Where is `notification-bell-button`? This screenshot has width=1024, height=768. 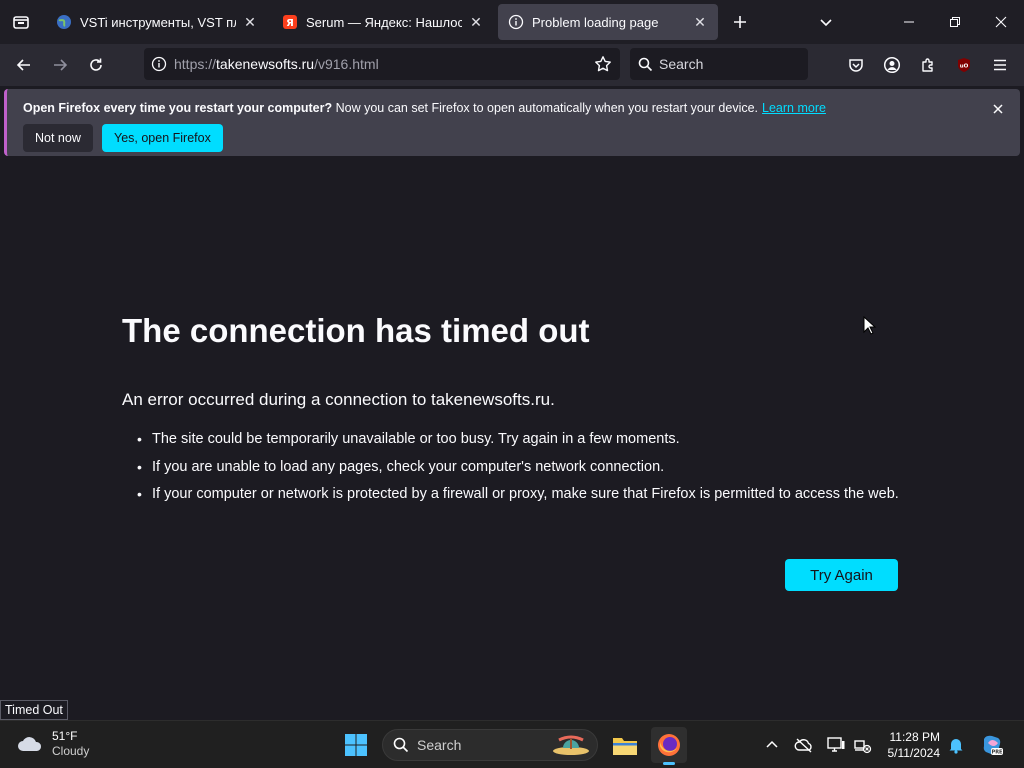
notification-bell-button is located at coordinates (956, 745).